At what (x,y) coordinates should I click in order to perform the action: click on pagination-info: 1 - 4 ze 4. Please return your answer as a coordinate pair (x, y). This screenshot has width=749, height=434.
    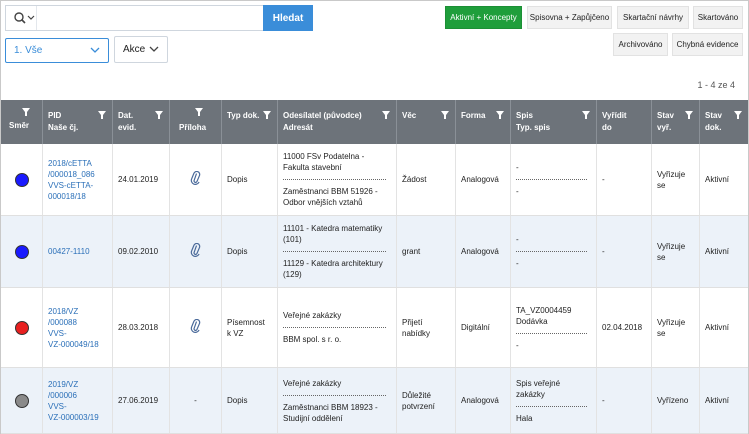
    Looking at the image, I should click on (716, 85).